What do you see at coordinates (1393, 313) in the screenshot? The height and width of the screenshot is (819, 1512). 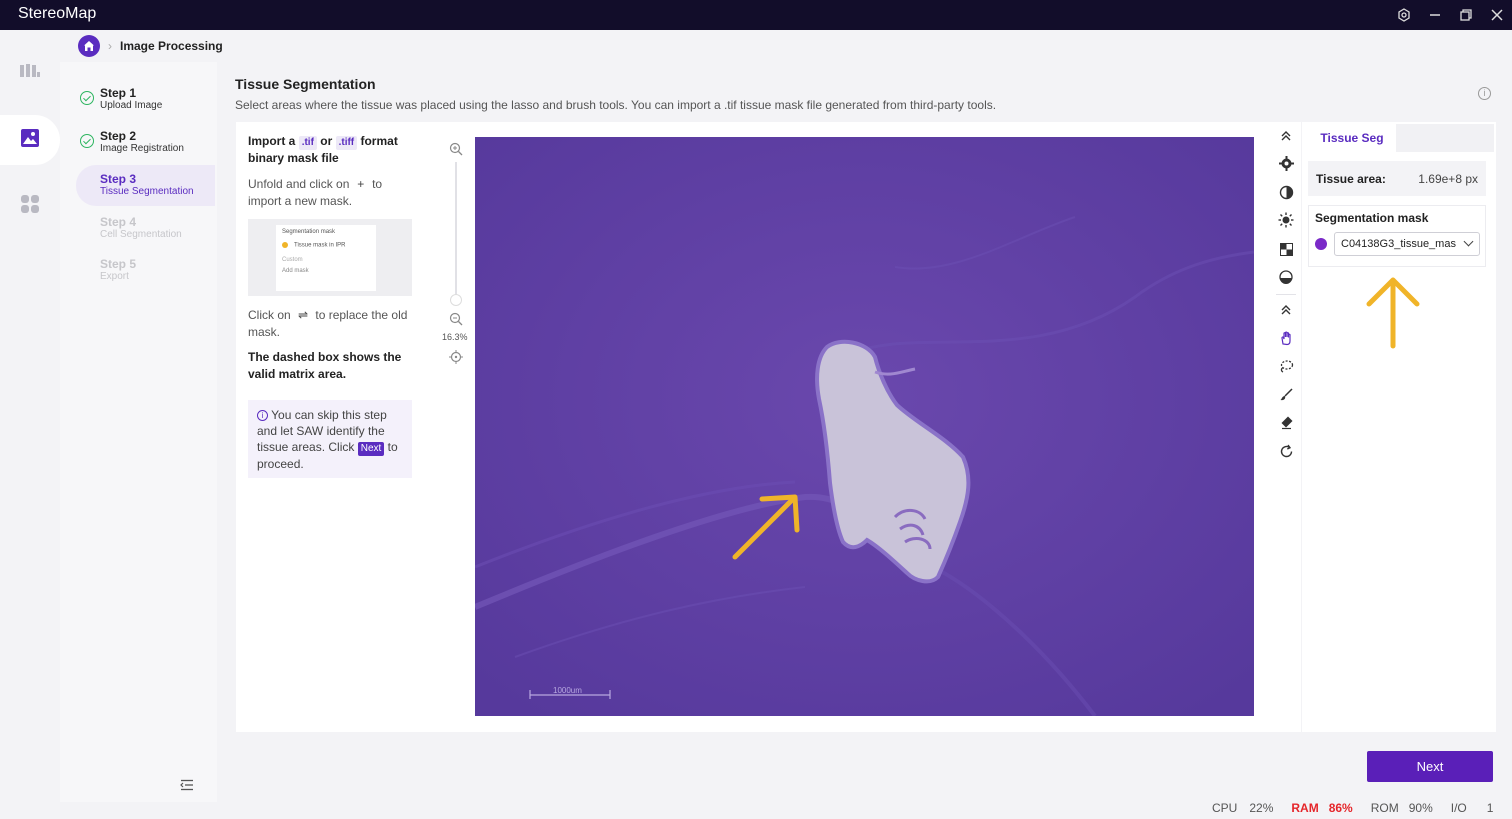 I see `annotation-arrow-up` at bounding box center [1393, 313].